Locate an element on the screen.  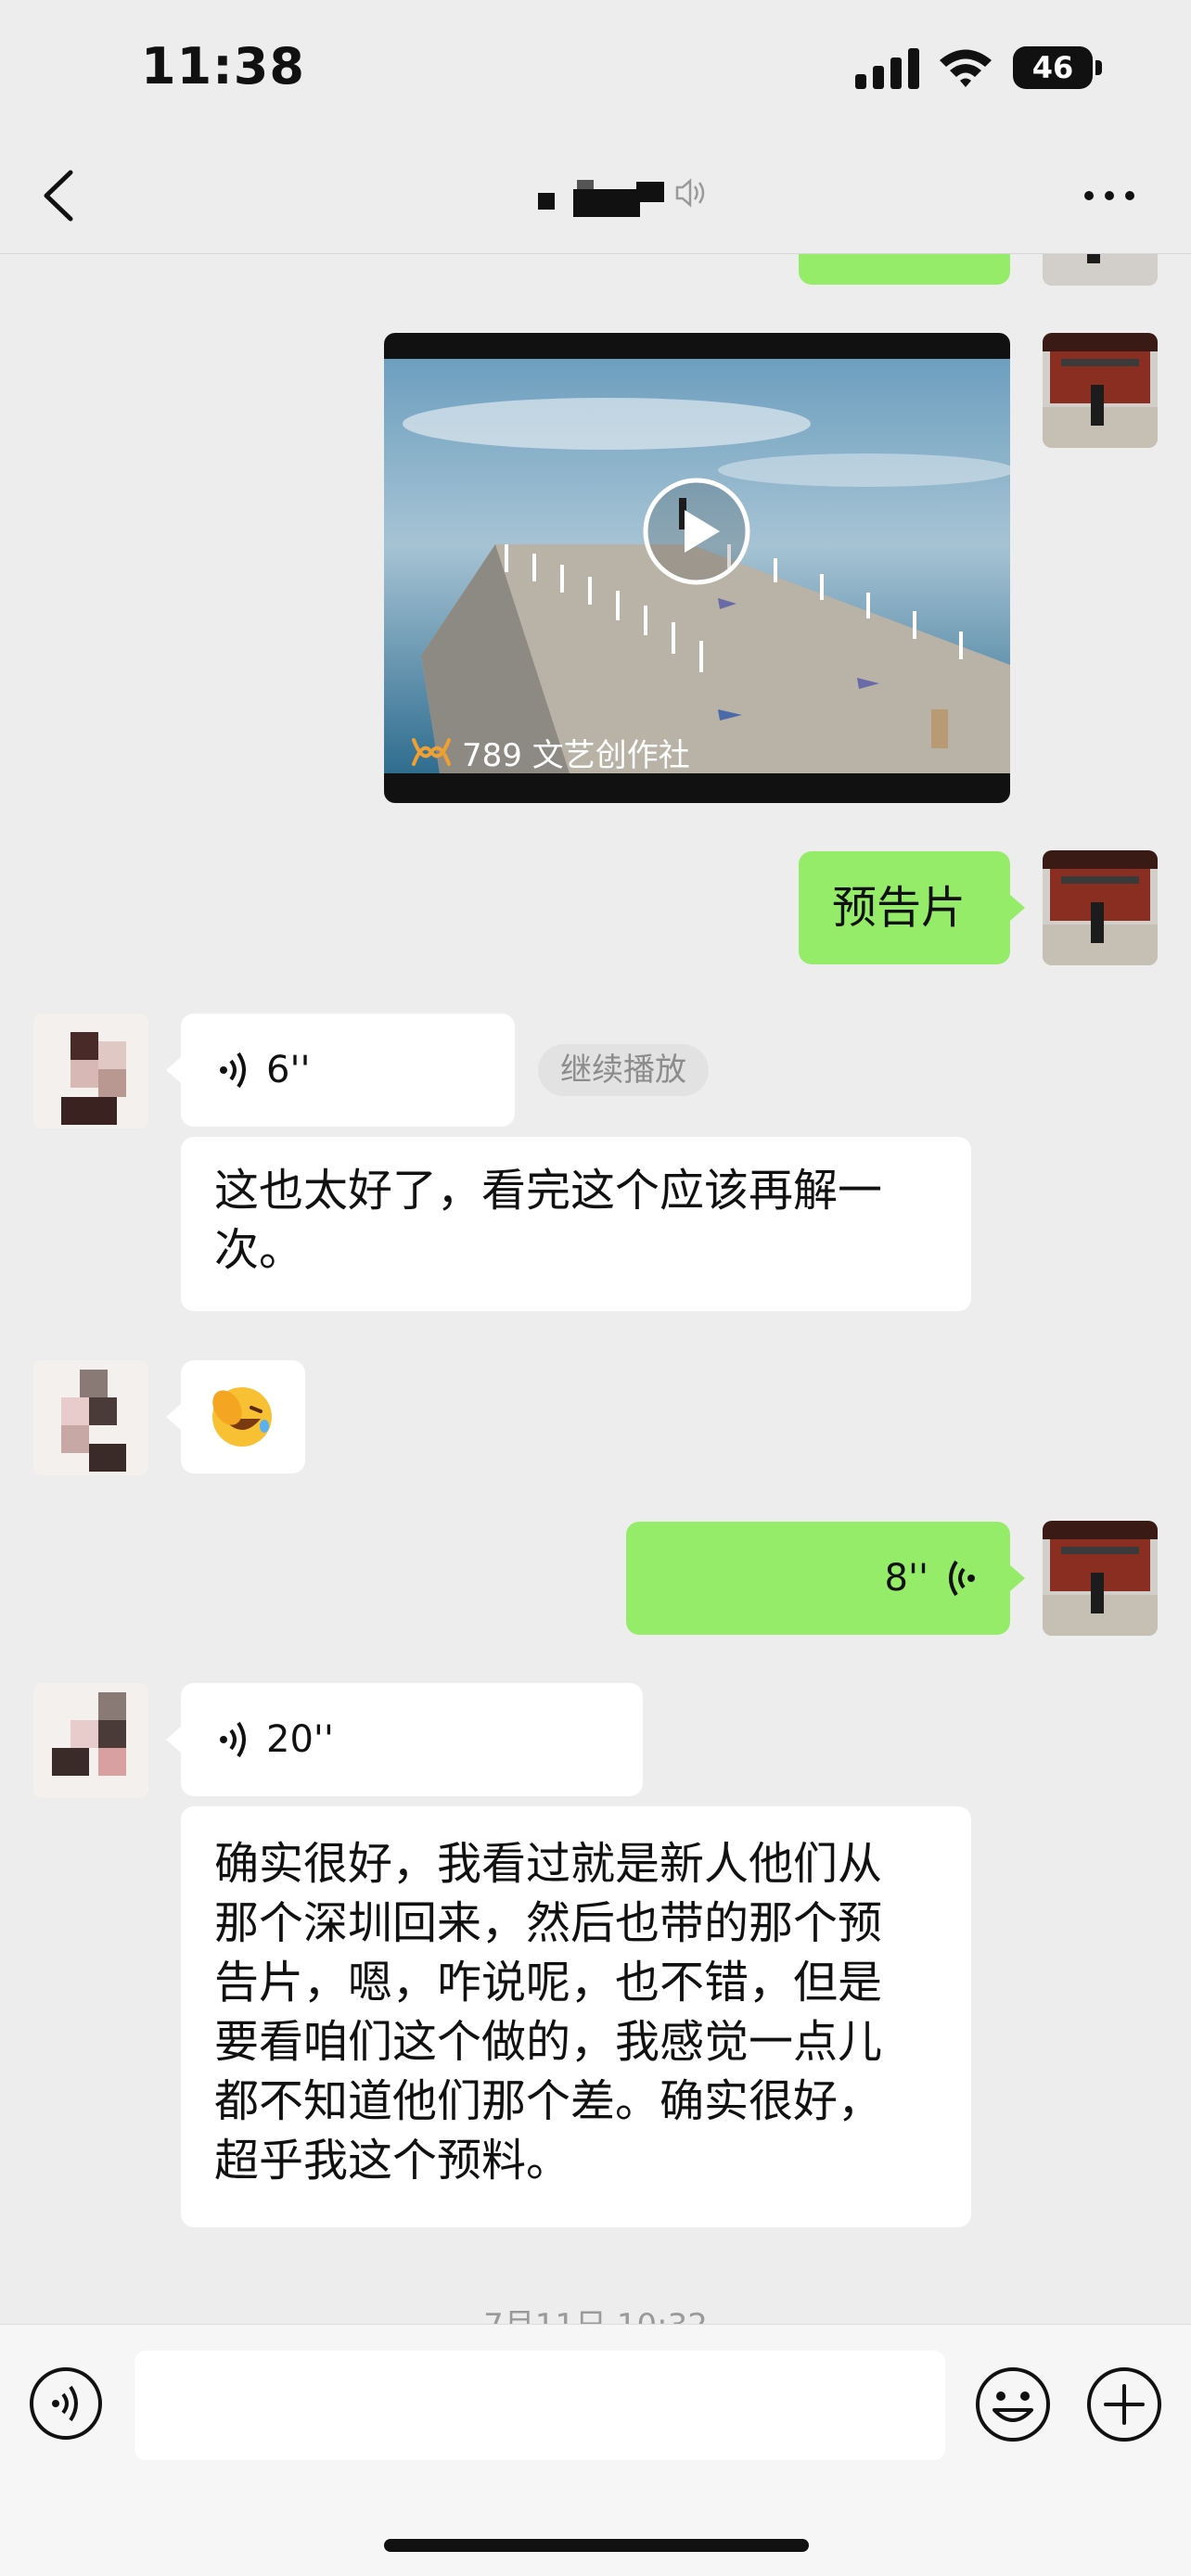
voice-message-other: 6'' is located at coordinates (348, 1070).